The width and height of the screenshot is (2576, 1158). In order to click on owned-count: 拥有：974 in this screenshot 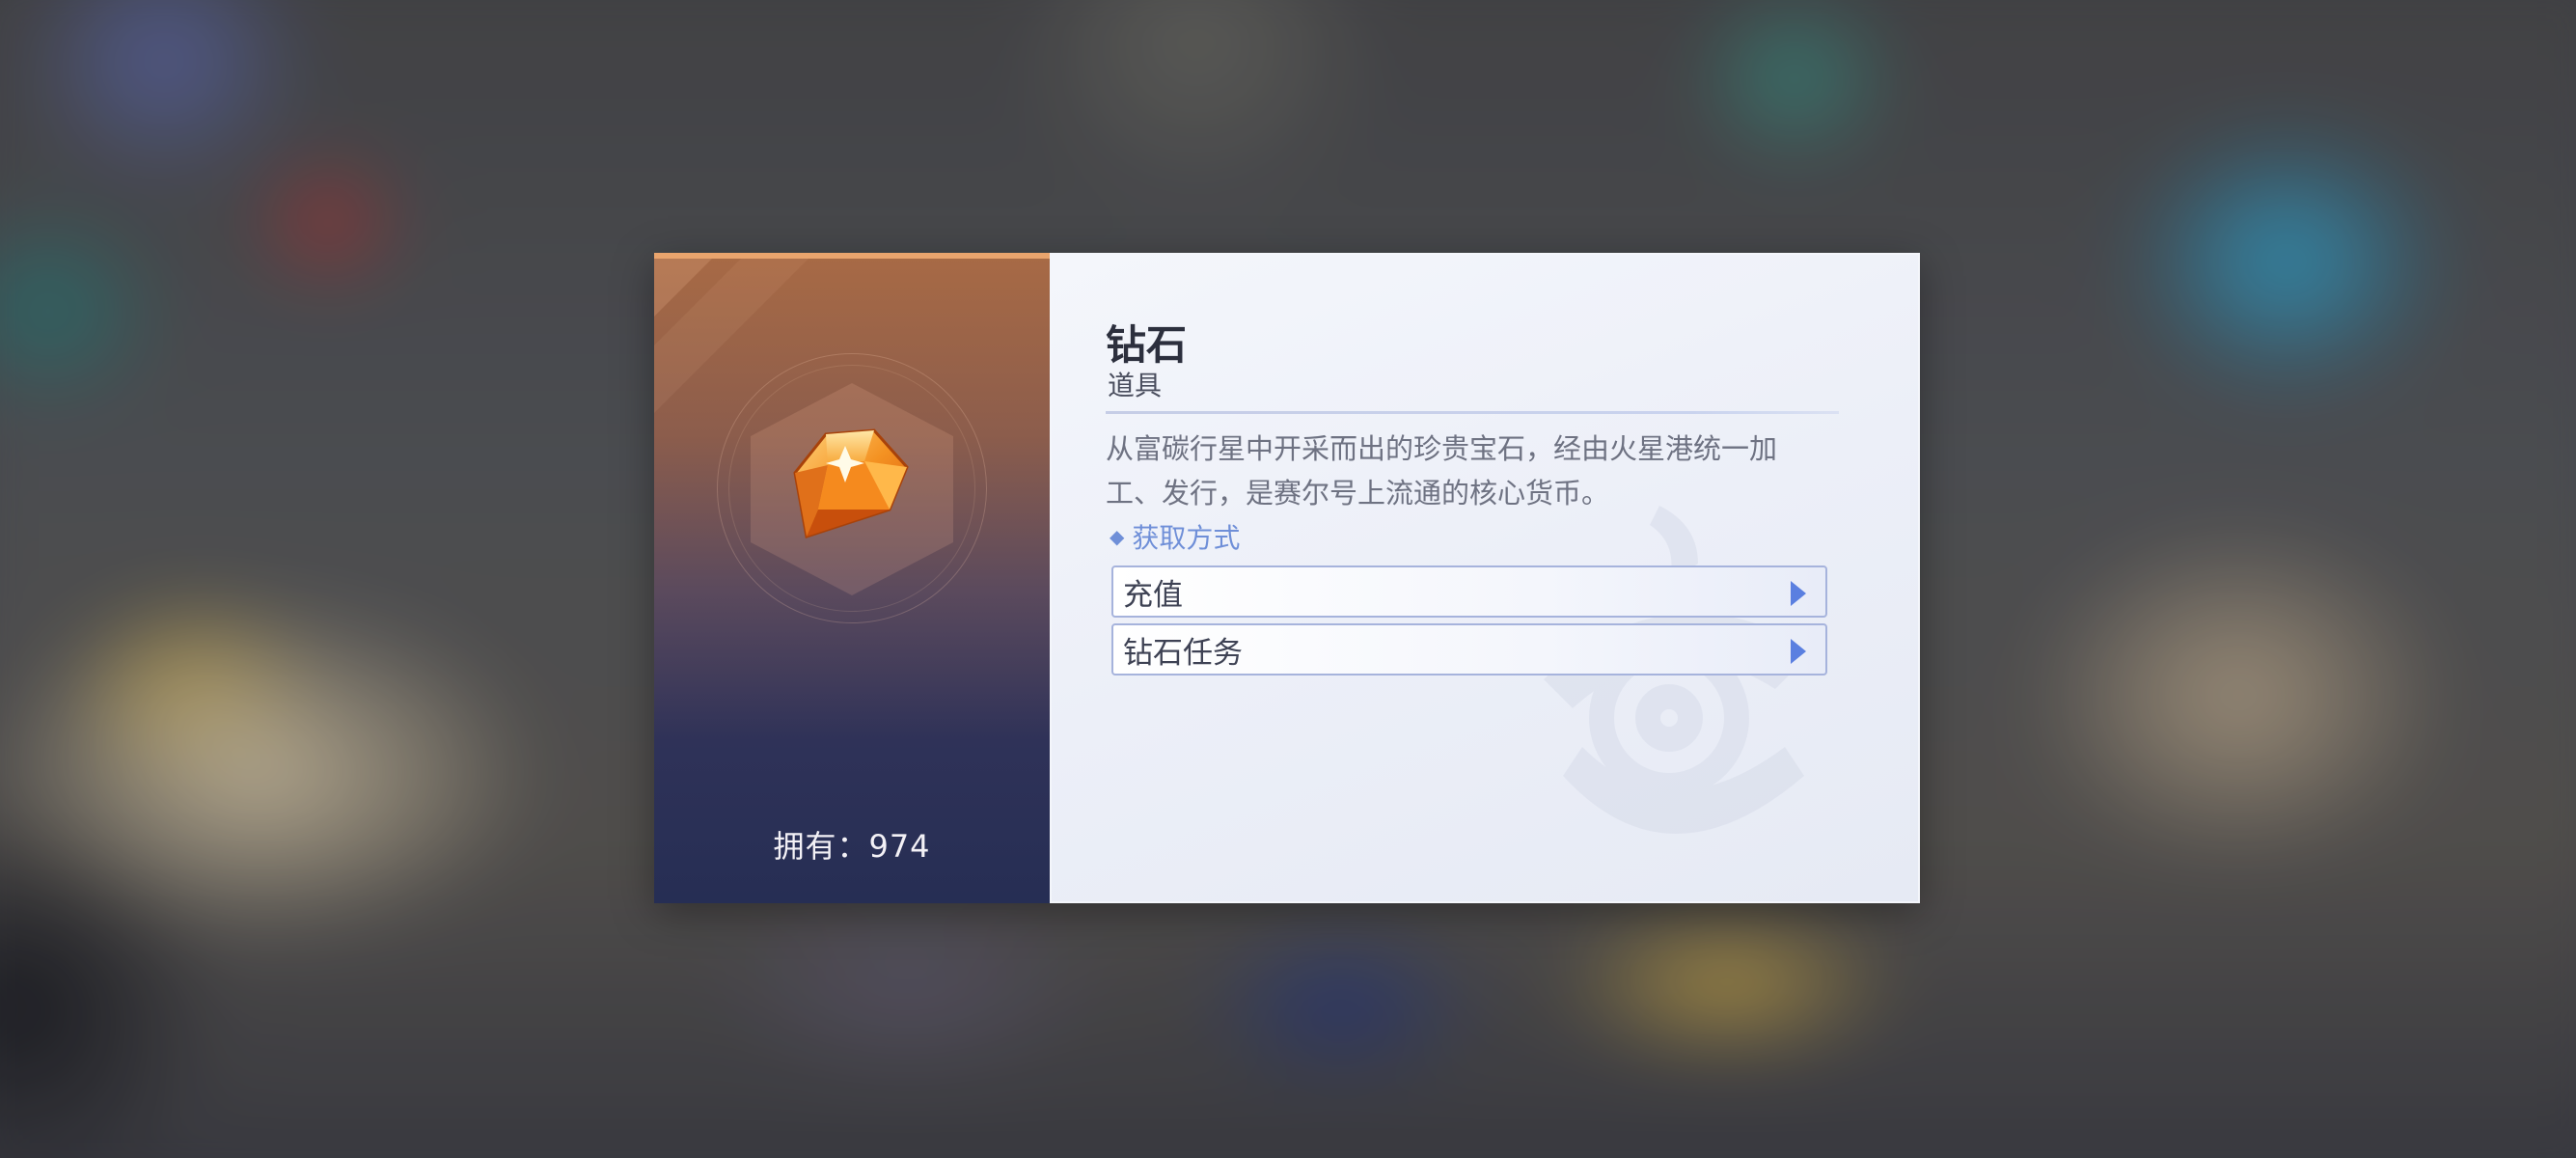, I will do `click(852, 846)`.